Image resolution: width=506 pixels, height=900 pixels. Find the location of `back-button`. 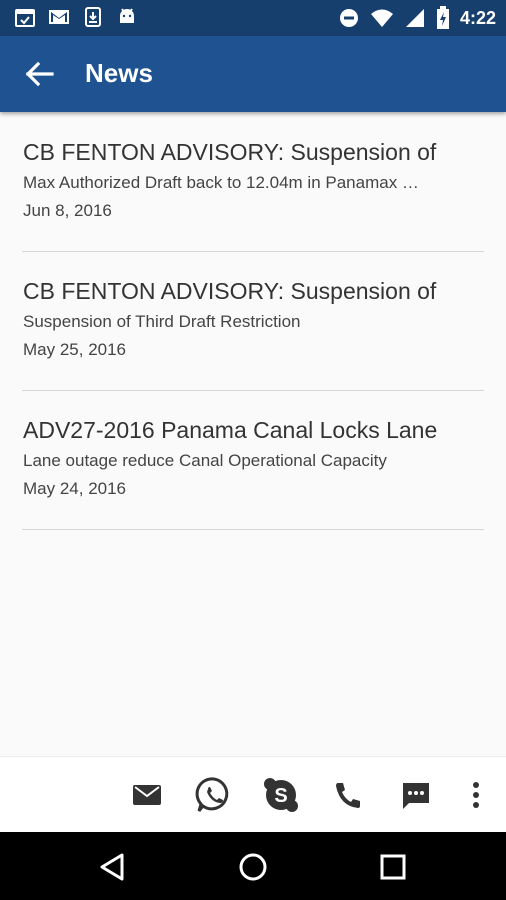

back-button is located at coordinates (40, 74).